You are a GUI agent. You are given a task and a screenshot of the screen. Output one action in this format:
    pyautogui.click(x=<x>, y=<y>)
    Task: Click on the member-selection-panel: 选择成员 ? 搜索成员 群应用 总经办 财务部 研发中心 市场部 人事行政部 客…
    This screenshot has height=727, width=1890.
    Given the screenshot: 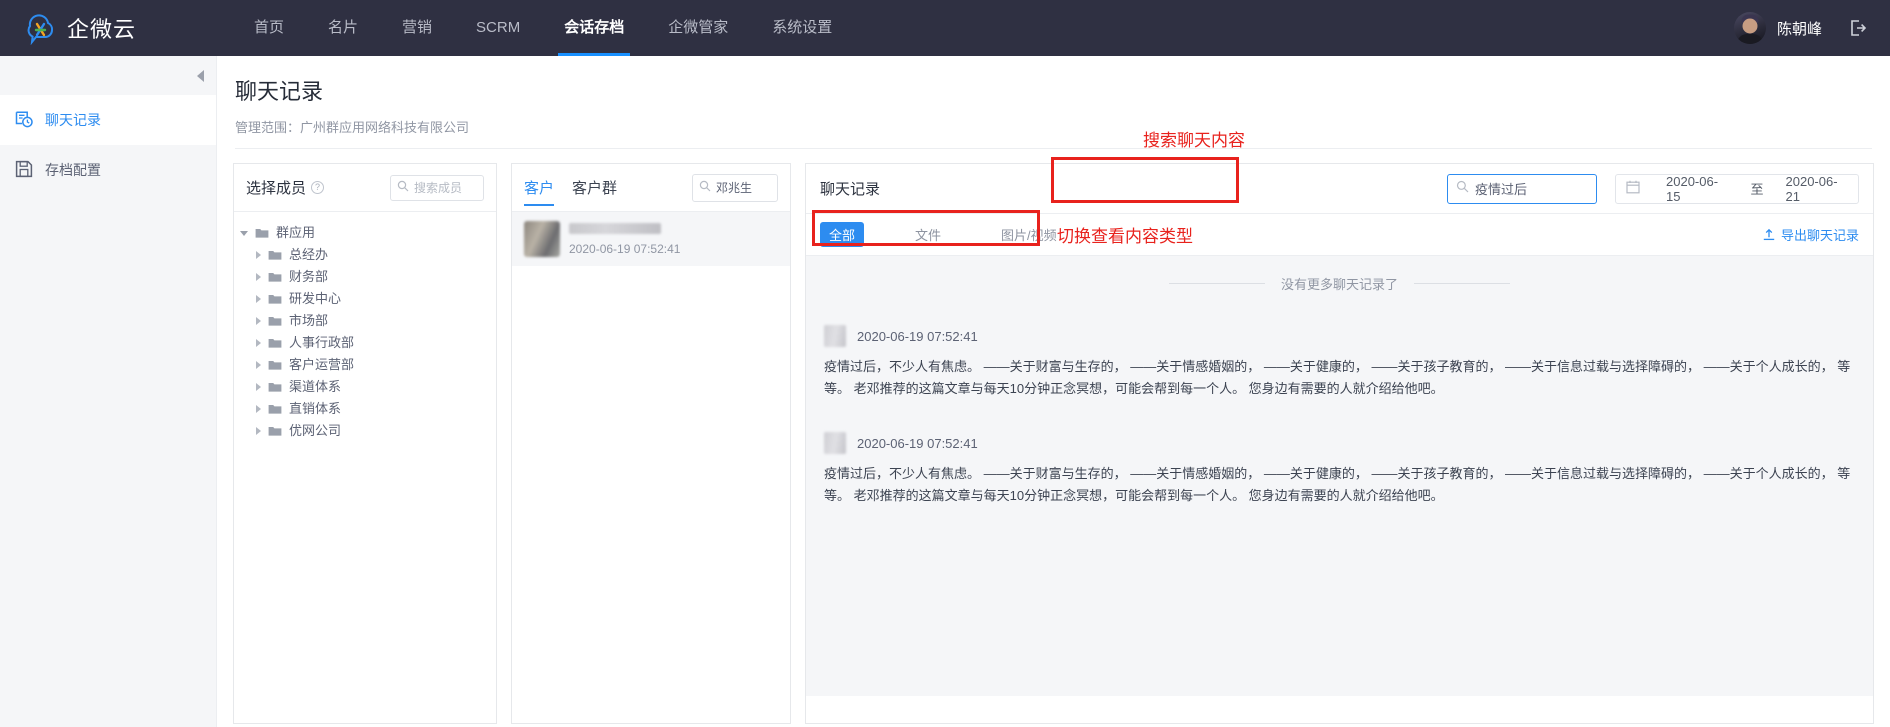 What is the action you would take?
    pyautogui.click(x=365, y=443)
    